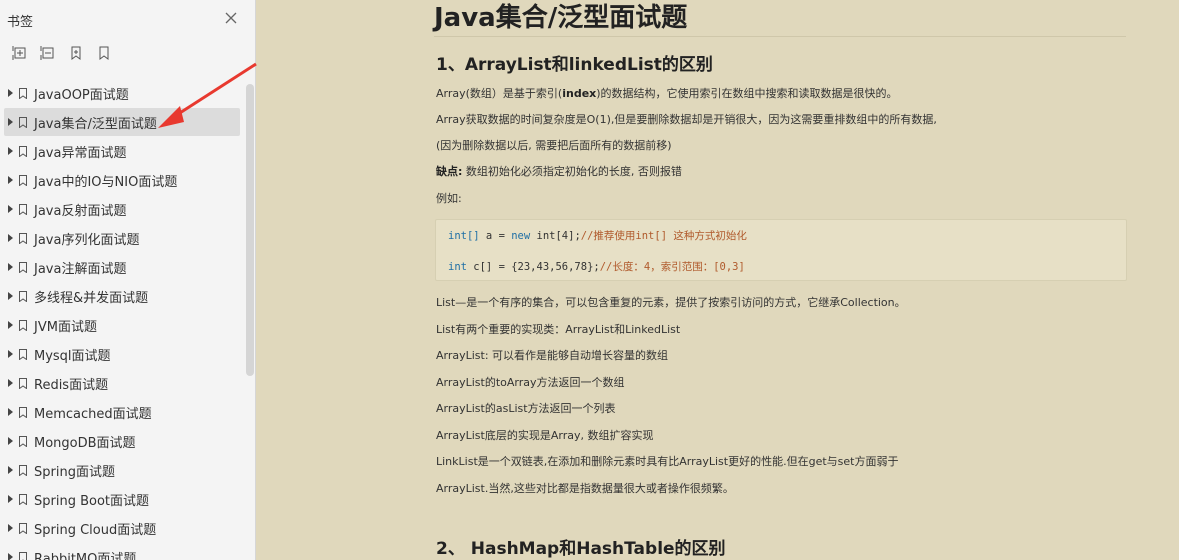 The image size is (1179, 560). I want to click on bookmark-label: Spring面试题, so click(74, 472).